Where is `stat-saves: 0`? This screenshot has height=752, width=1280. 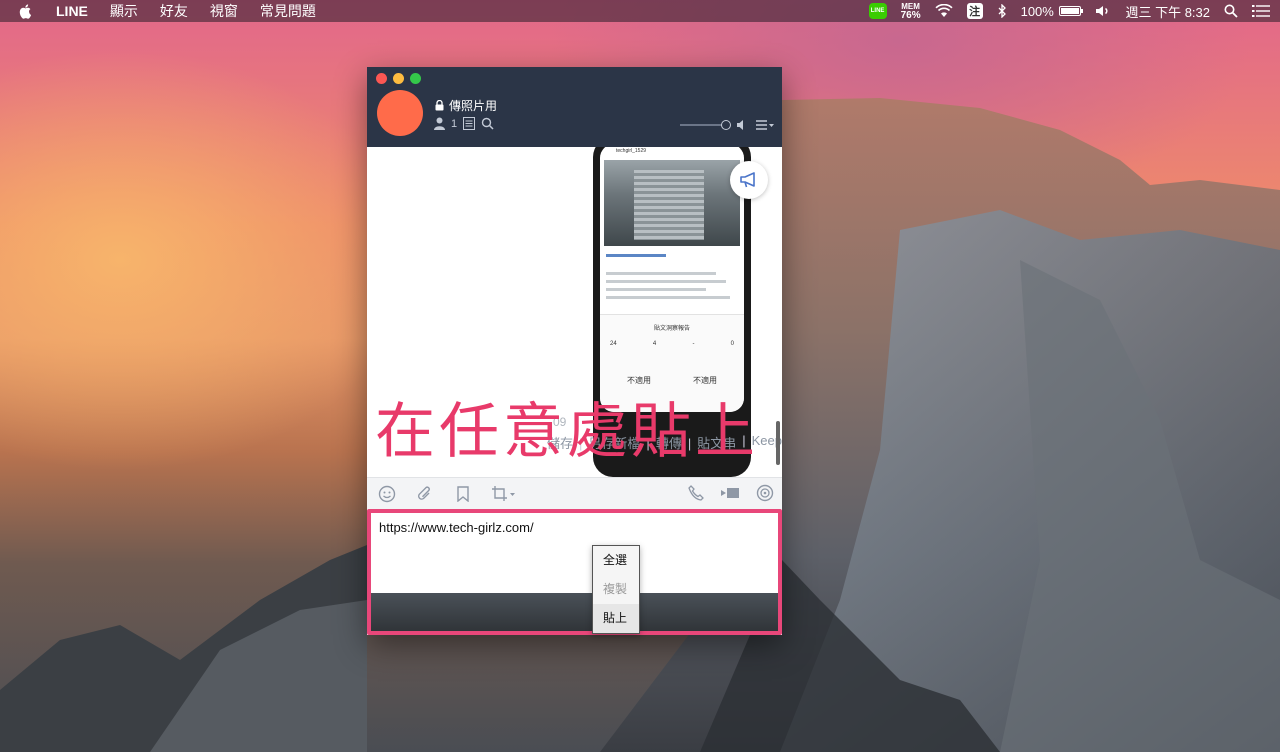 stat-saves: 0 is located at coordinates (732, 344).